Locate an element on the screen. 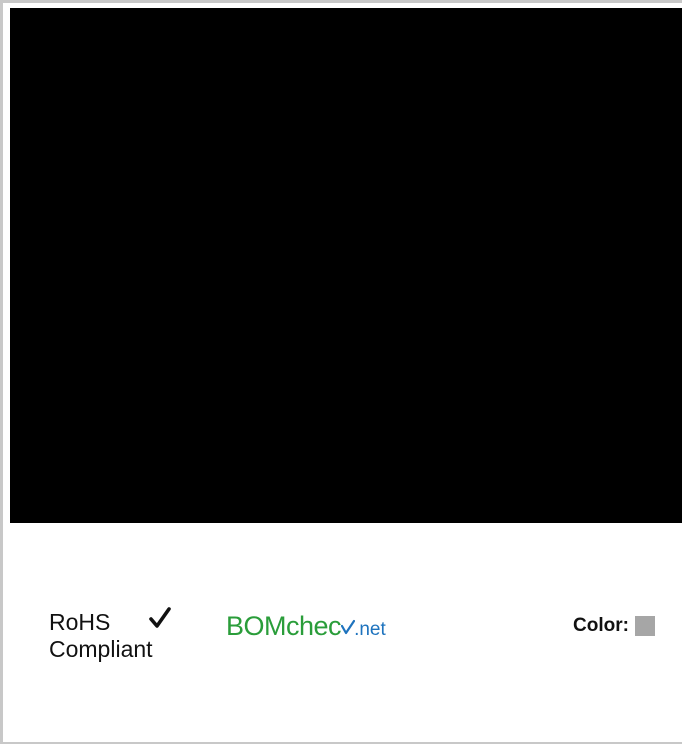 The width and height of the screenshot is (682, 744). bomcheck-logo: BOMchec .net is located at coordinates (306, 628).